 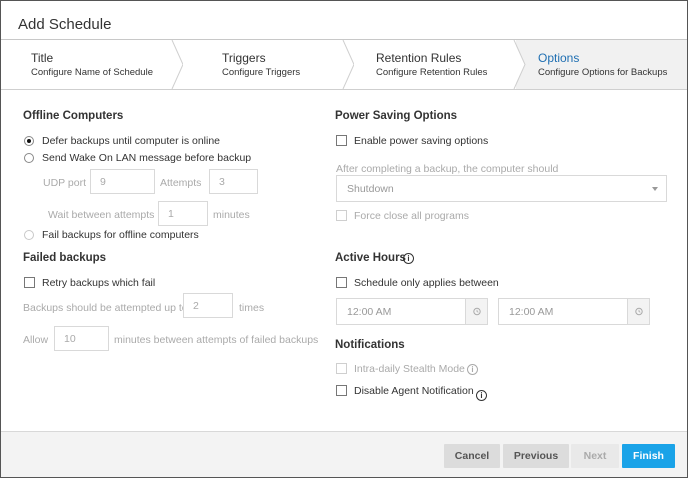 I want to click on enable-power-saving-label: Enable power saving options, so click(x=421, y=141).